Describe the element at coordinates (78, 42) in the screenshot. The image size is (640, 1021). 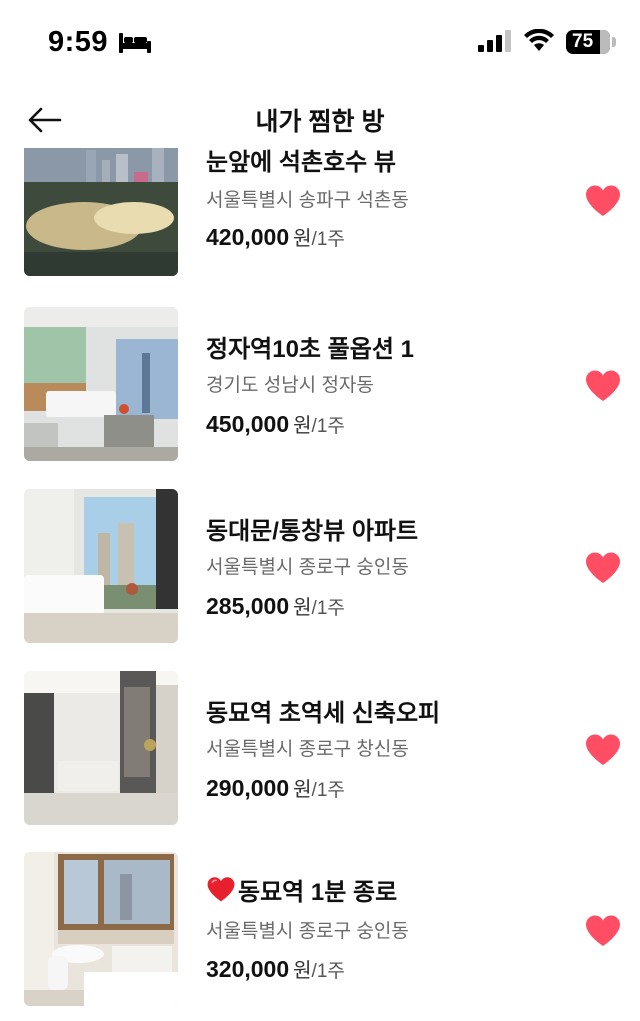
I see `status-time: 9:59` at that location.